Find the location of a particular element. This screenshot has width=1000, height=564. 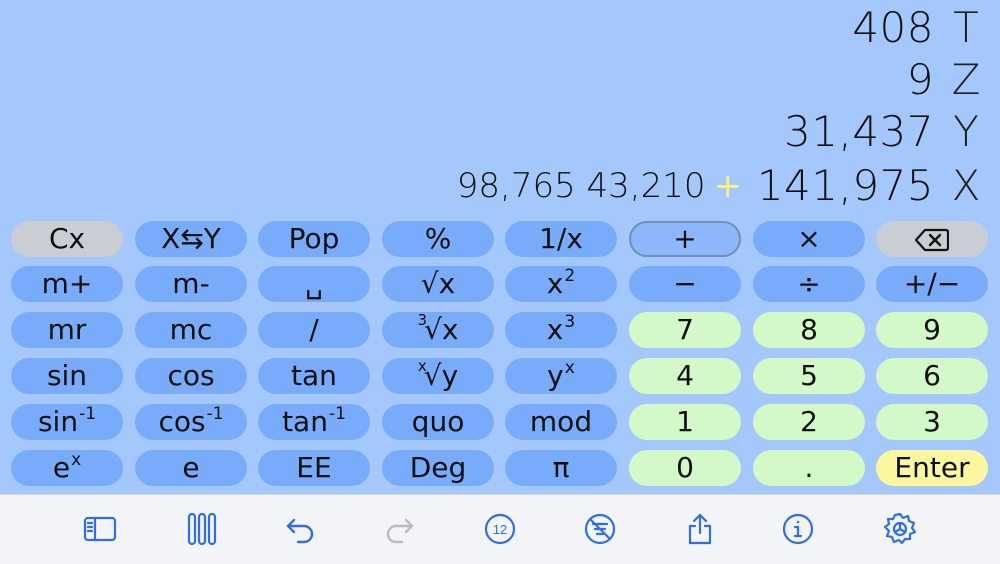

cube-root-index: 3 is located at coordinates (422, 320).